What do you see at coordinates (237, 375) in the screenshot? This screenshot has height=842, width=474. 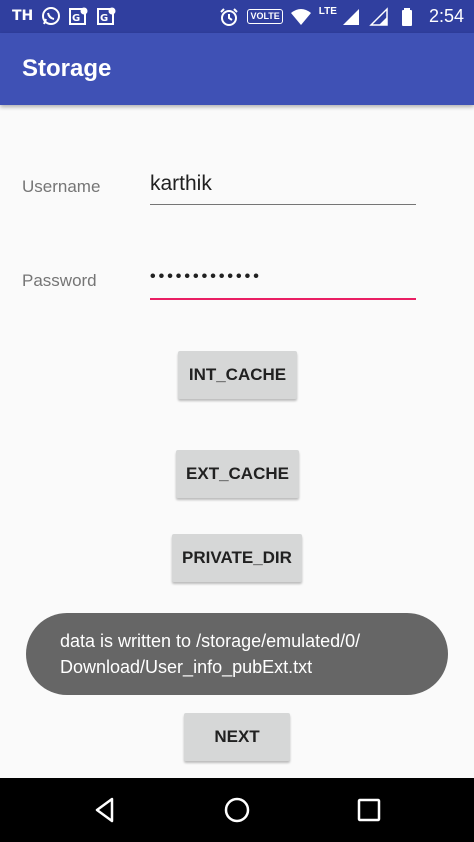 I see `int-cache-button: INT_CACHE` at bounding box center [237, 375].